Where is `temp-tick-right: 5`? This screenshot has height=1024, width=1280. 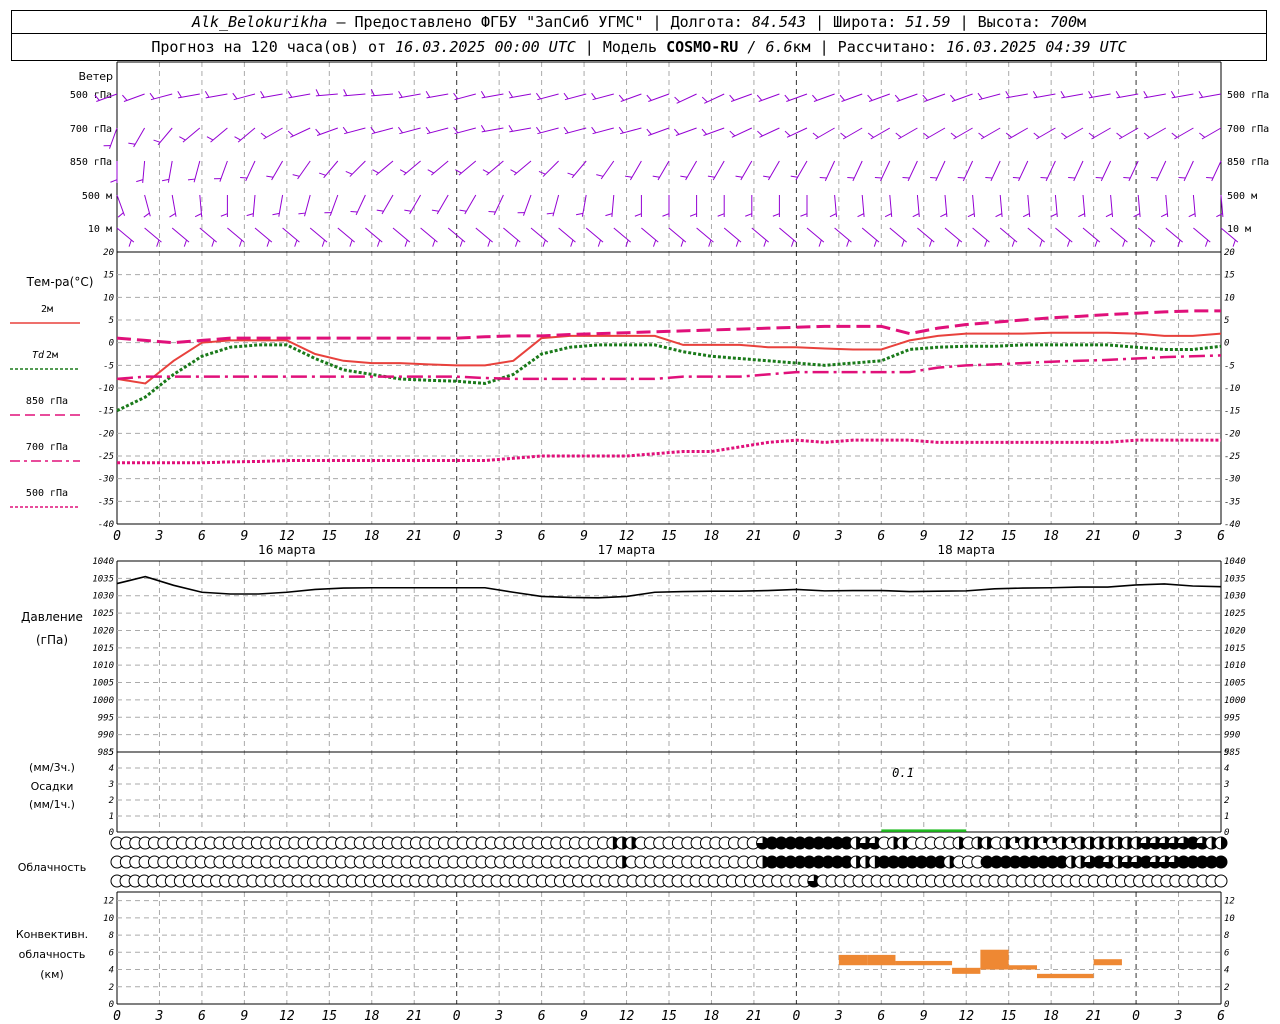
temp-tick-right: 5 is located at coordinates (1226, 321).